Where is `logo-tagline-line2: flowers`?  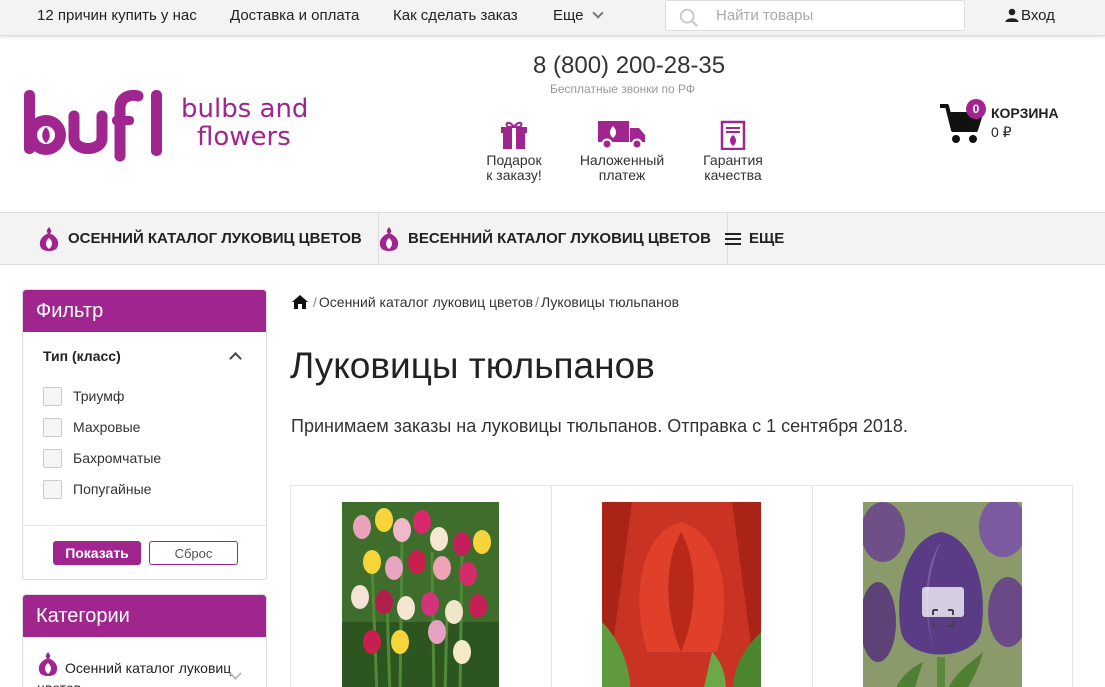 logo-tagline-line2: flowers is located at coordinates (244, 137).